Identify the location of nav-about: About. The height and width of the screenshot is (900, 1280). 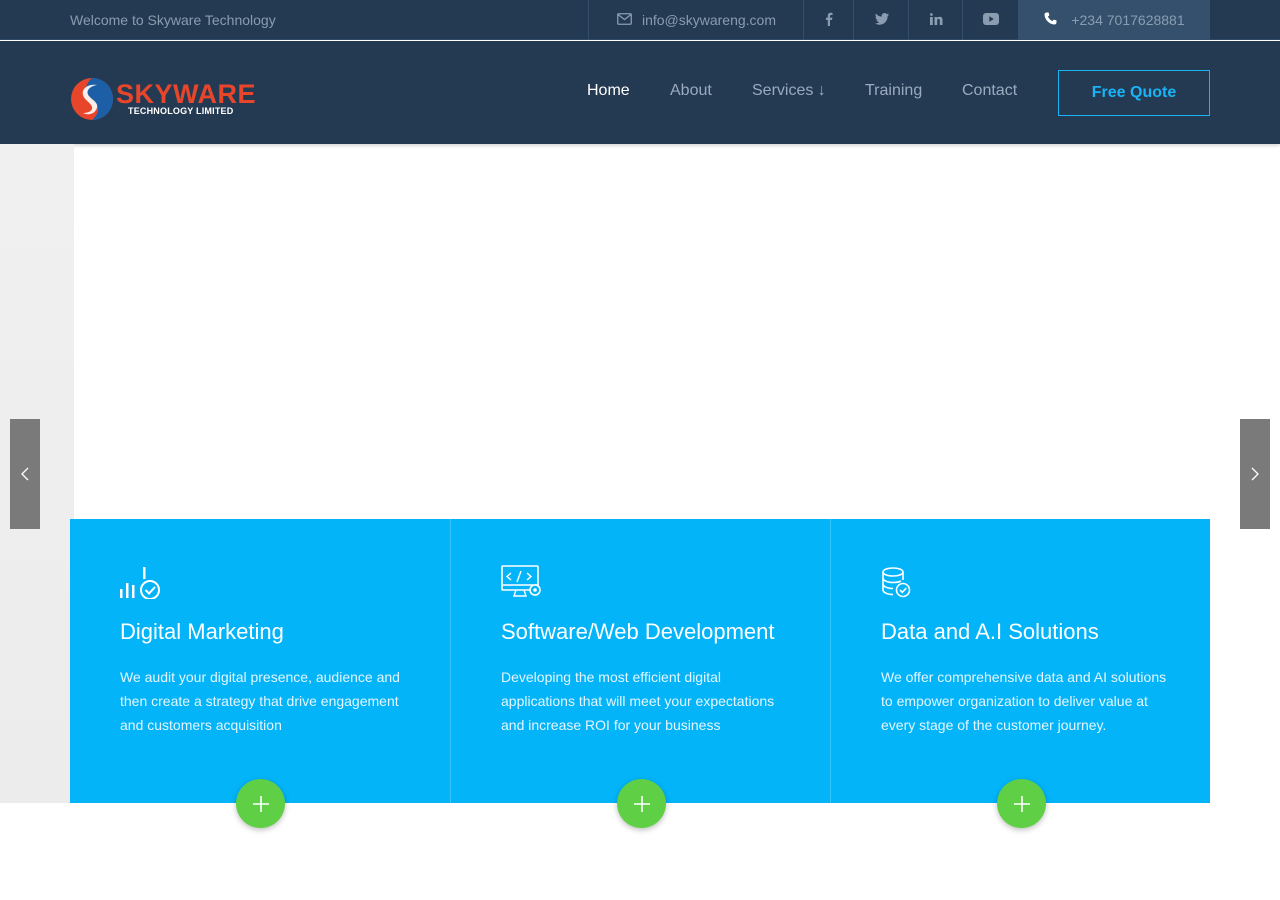
(691, 92).